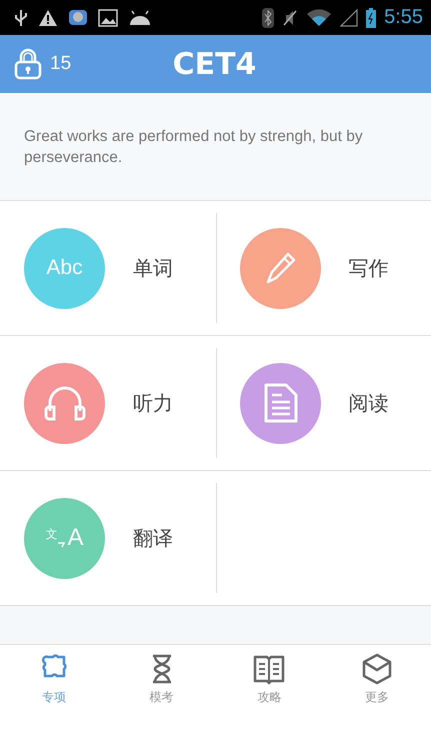  Describe the element at coordinates (64, 538) in the screenshot. I see `category-icon: 文 A` at that location.